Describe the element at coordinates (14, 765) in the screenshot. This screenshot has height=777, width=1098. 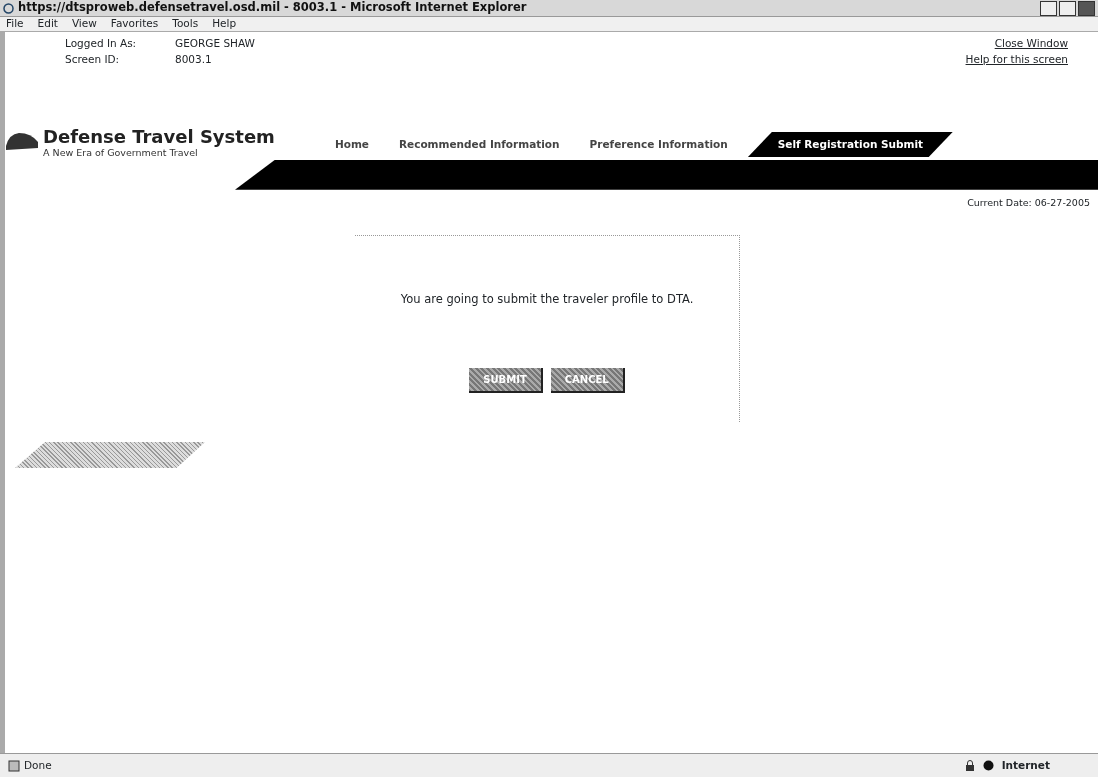
I see `page-icon` at that location.